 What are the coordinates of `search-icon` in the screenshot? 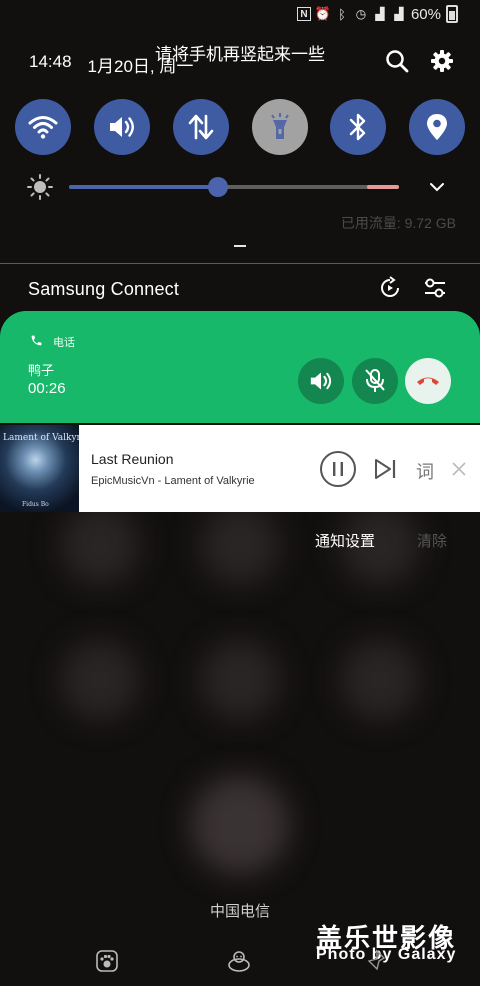 It's located at (397, 61).